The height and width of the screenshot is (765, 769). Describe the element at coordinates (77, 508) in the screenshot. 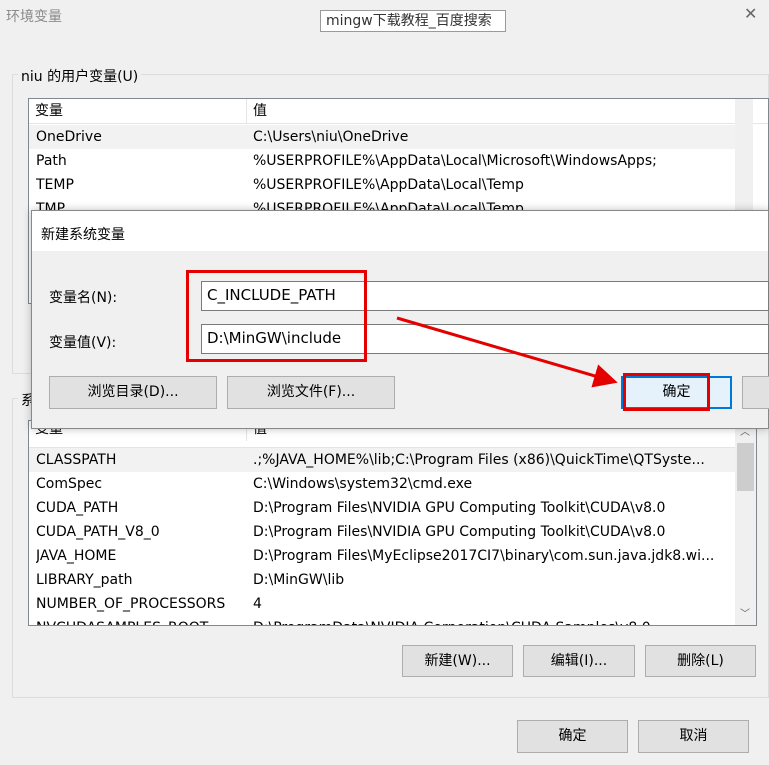

I see `var-name: CUDA_PATH` at that location.